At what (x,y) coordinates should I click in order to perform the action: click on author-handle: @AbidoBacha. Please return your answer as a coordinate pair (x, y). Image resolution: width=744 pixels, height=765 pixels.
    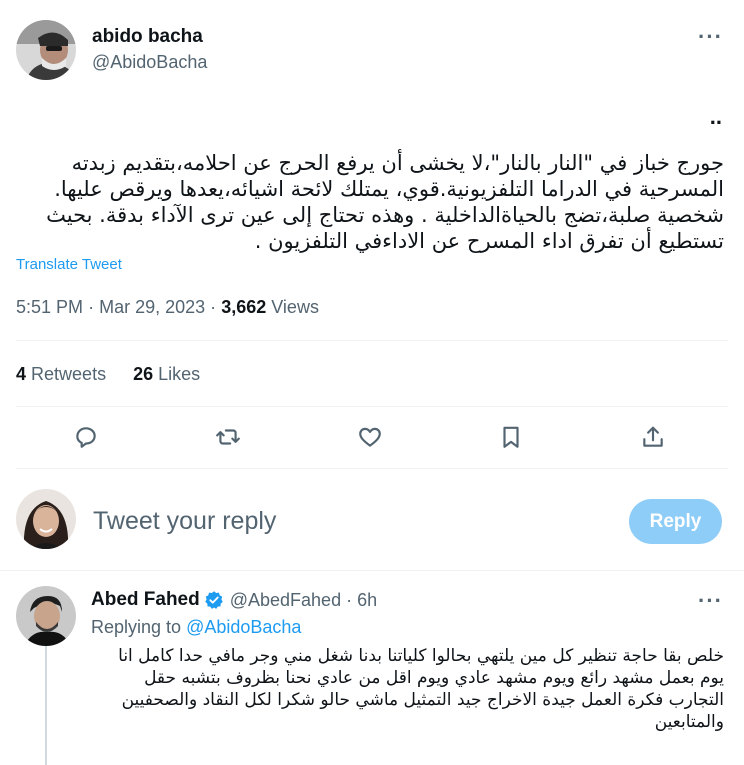
    Looking at the image, I should click on (149, 62).